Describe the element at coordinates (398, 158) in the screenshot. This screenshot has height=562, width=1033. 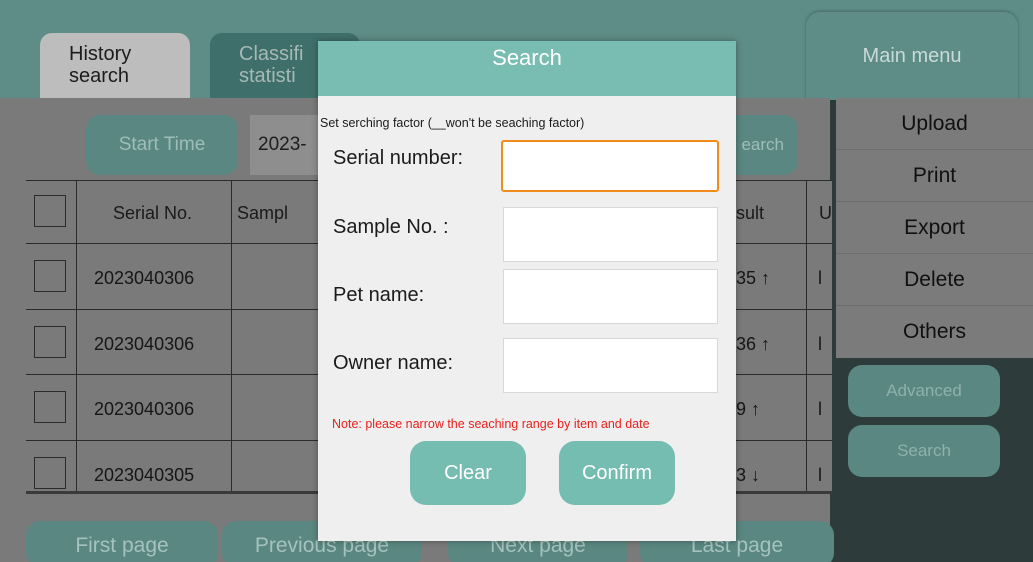
I see `serial-number-label: Serial number:` at that location.